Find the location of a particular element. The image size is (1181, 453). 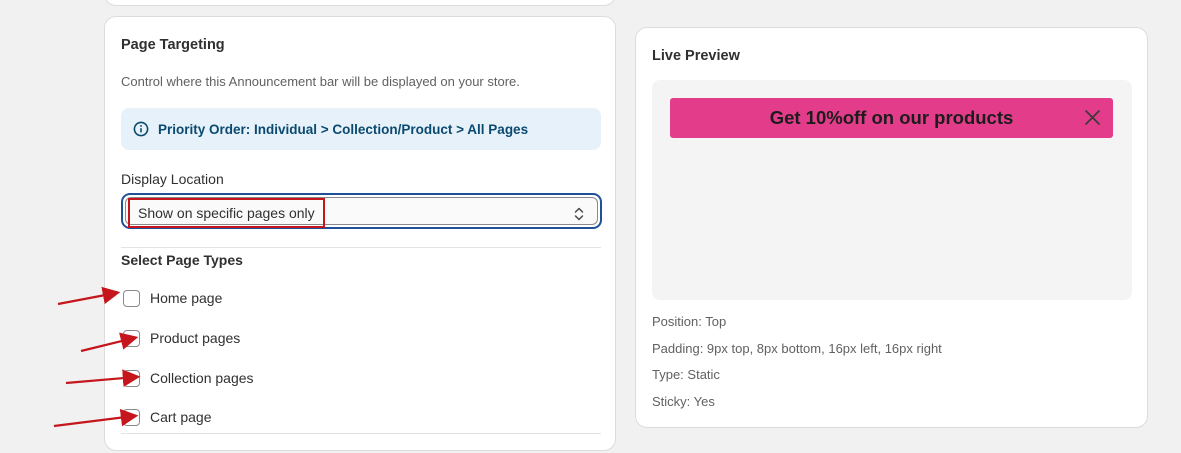

live-preview-title: Live Preview is located at coordinates (696, 56).